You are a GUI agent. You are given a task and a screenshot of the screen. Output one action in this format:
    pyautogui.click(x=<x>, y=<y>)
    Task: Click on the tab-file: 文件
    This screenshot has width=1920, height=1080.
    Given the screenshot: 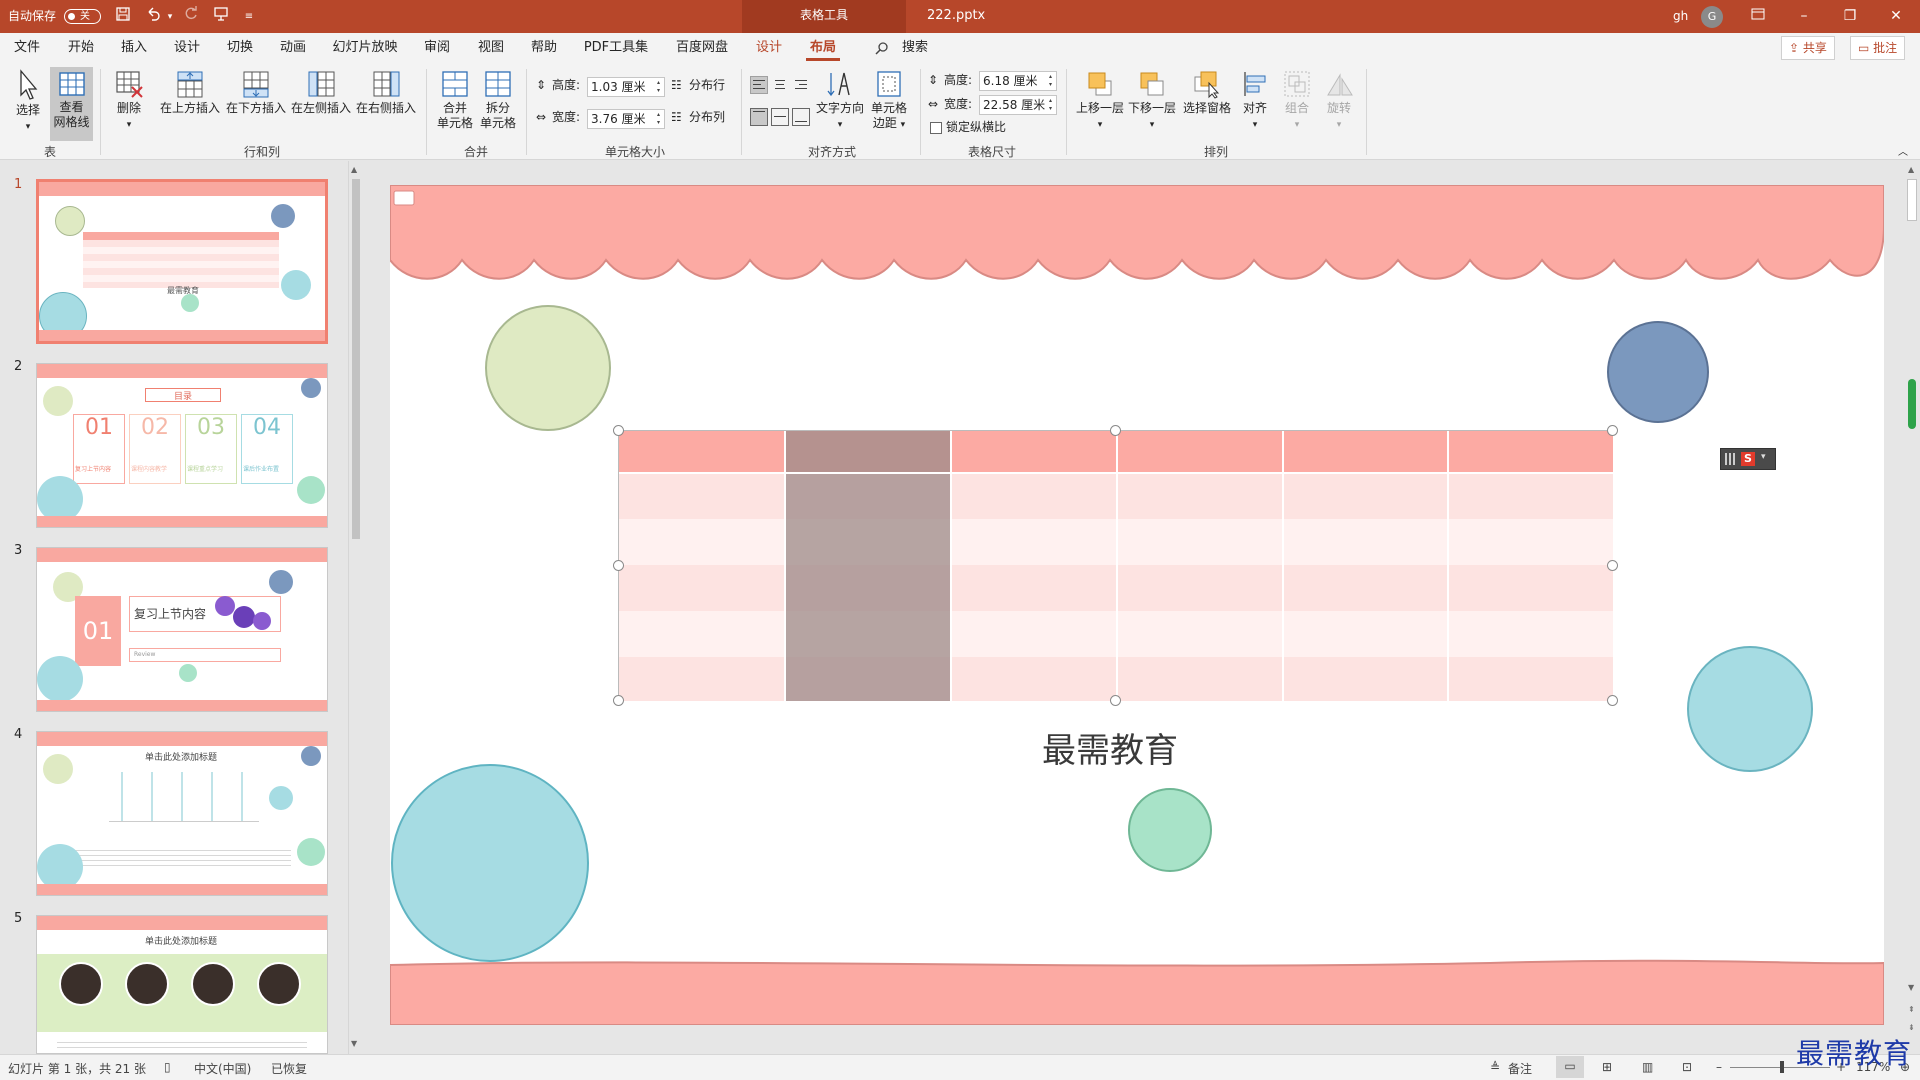 What is the action you would take?
    pyautogui.click(x=27, y=48)
    